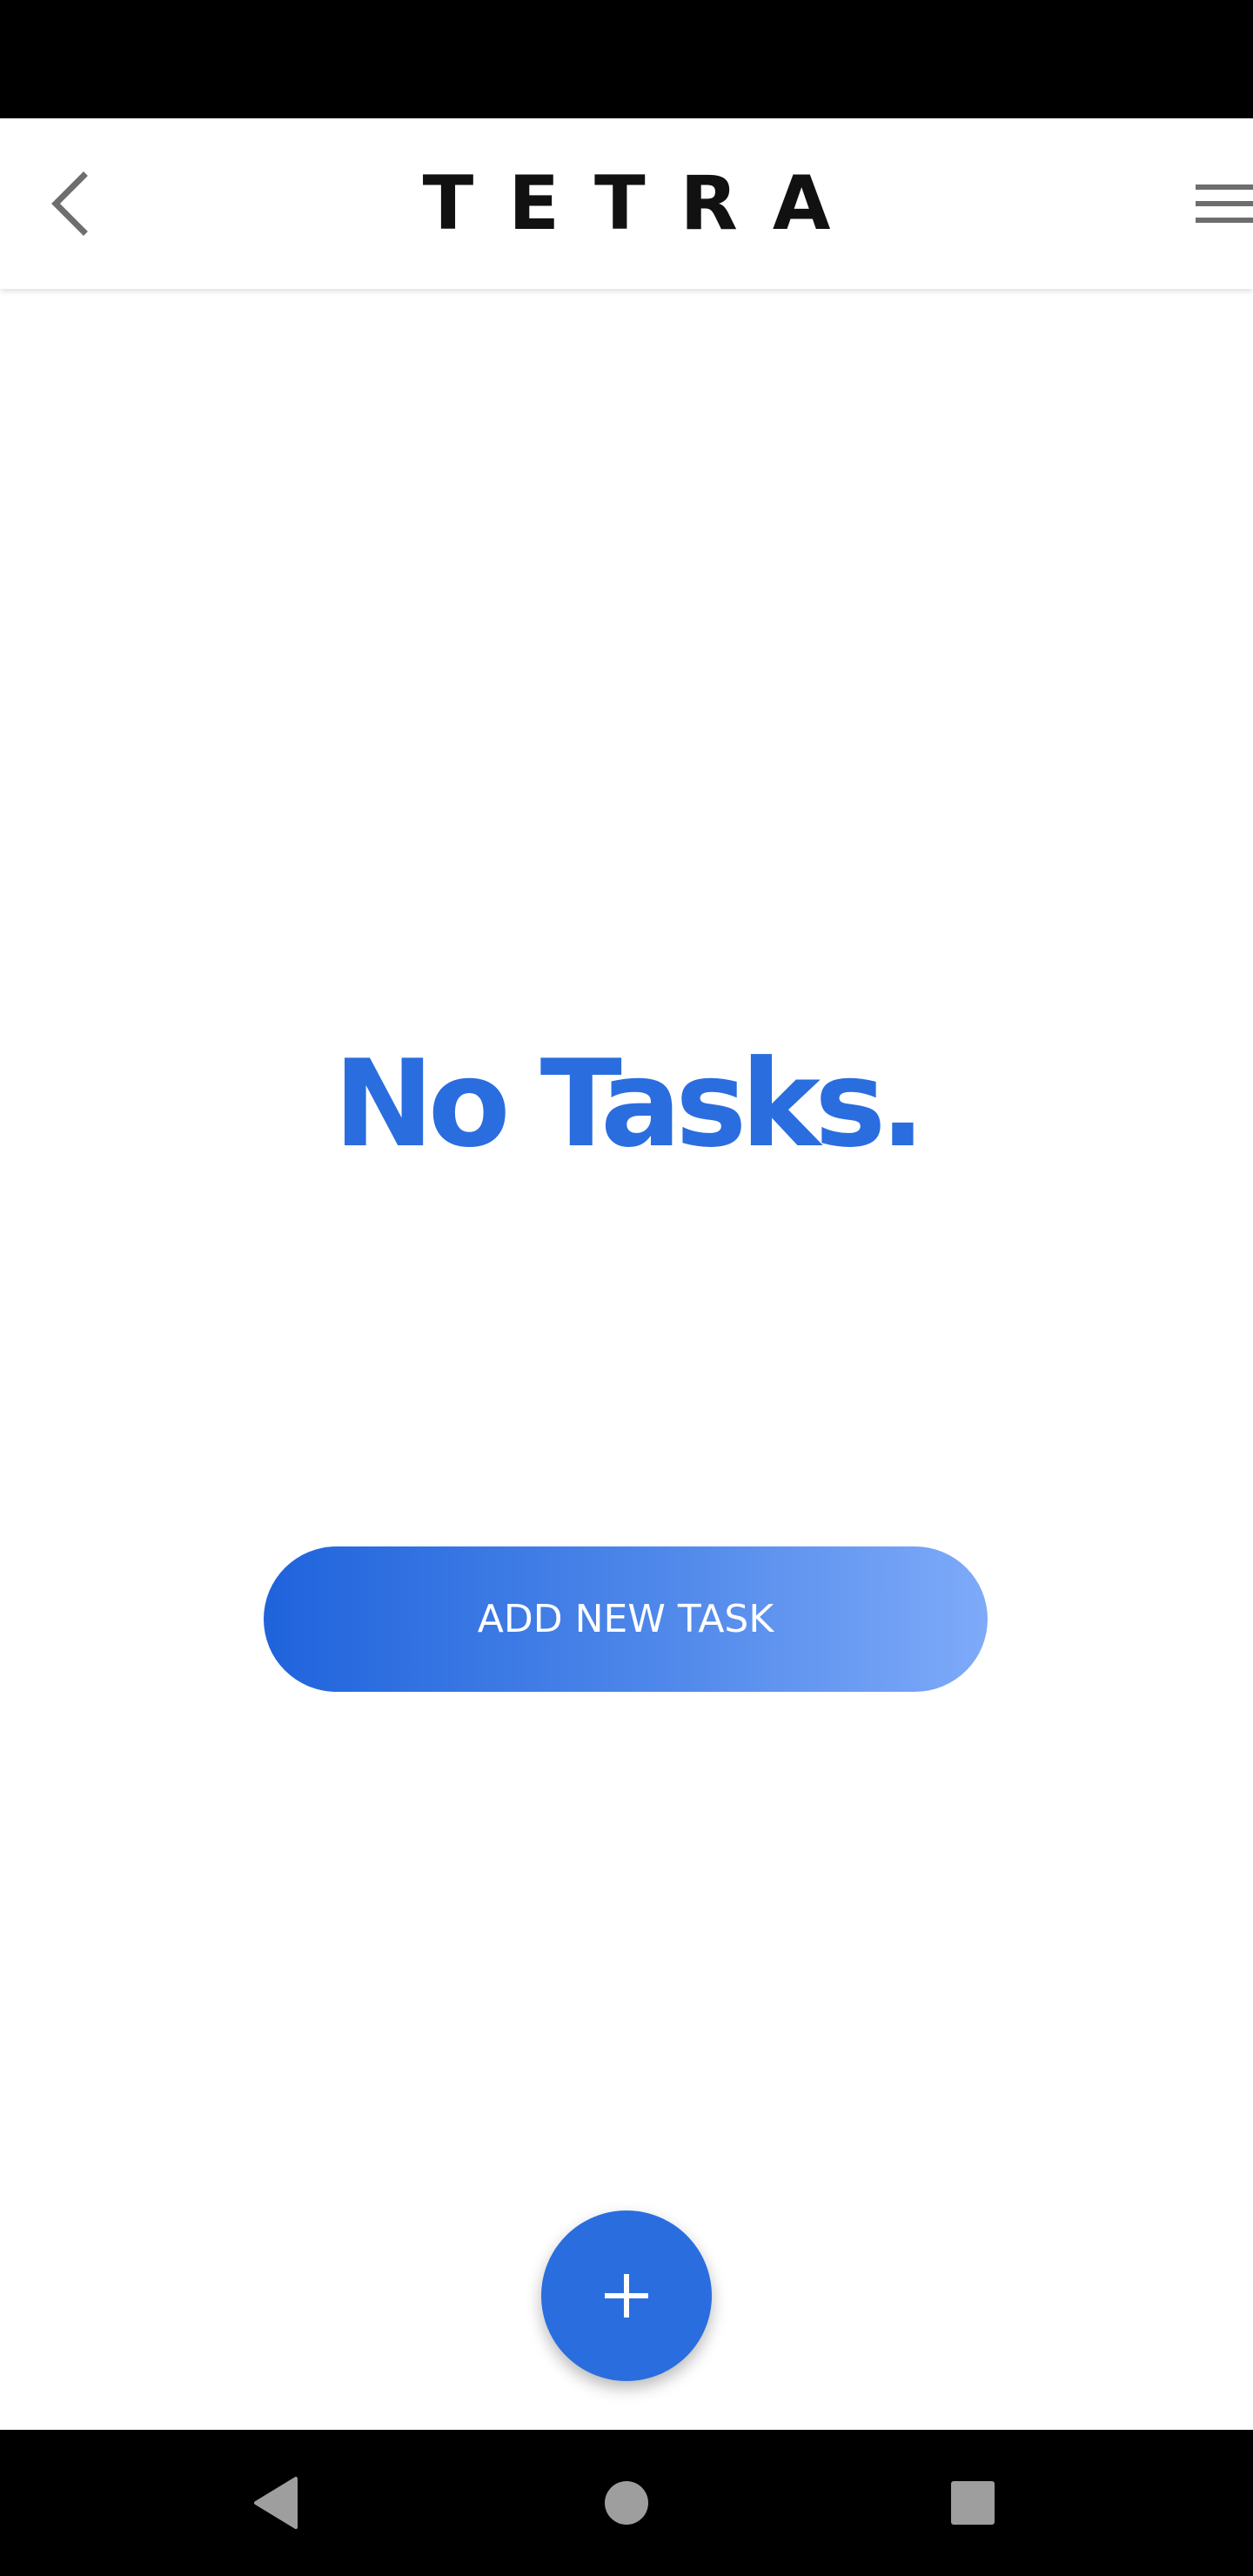 Image resolution: width=1253 pixels, height=2576 pixels. Describe the element at coordinates (626, 59) in the screenshot. I see `status-bar` at that location.